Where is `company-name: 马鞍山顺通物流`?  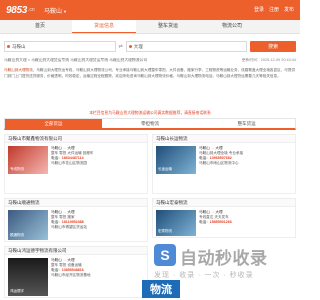
company-name: 马鞍山顺通物流 is located at coordinates (76, 203).